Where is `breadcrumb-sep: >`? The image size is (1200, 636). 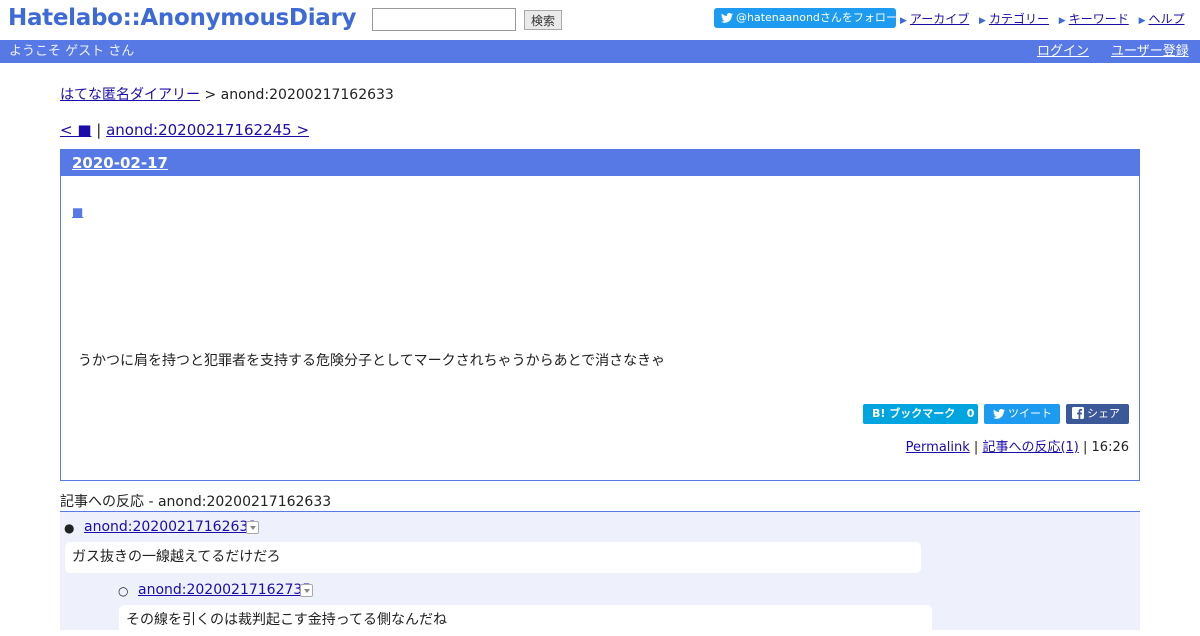
breadcrumb-sep: > is located at coordinates (210, 95).